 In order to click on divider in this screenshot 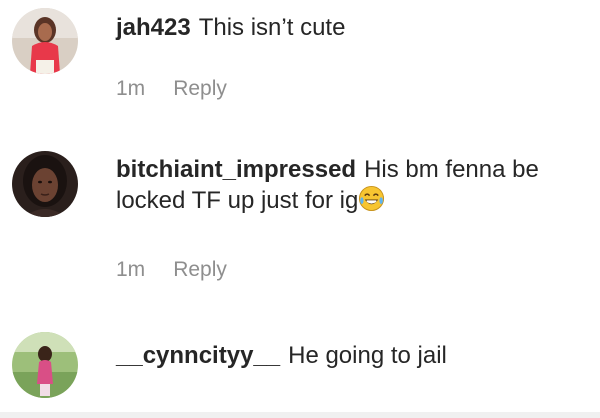, I will do `click(300, 415)`.